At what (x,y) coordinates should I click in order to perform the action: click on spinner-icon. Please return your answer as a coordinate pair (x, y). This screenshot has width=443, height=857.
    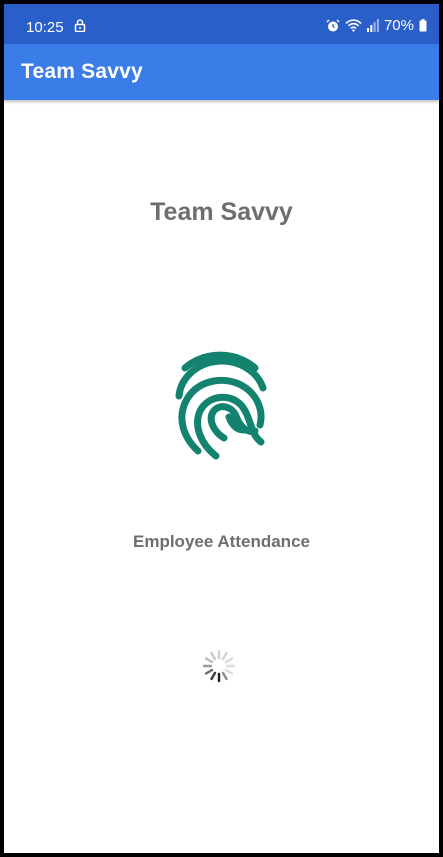
    Looking at the image, I should click on (219, 666).